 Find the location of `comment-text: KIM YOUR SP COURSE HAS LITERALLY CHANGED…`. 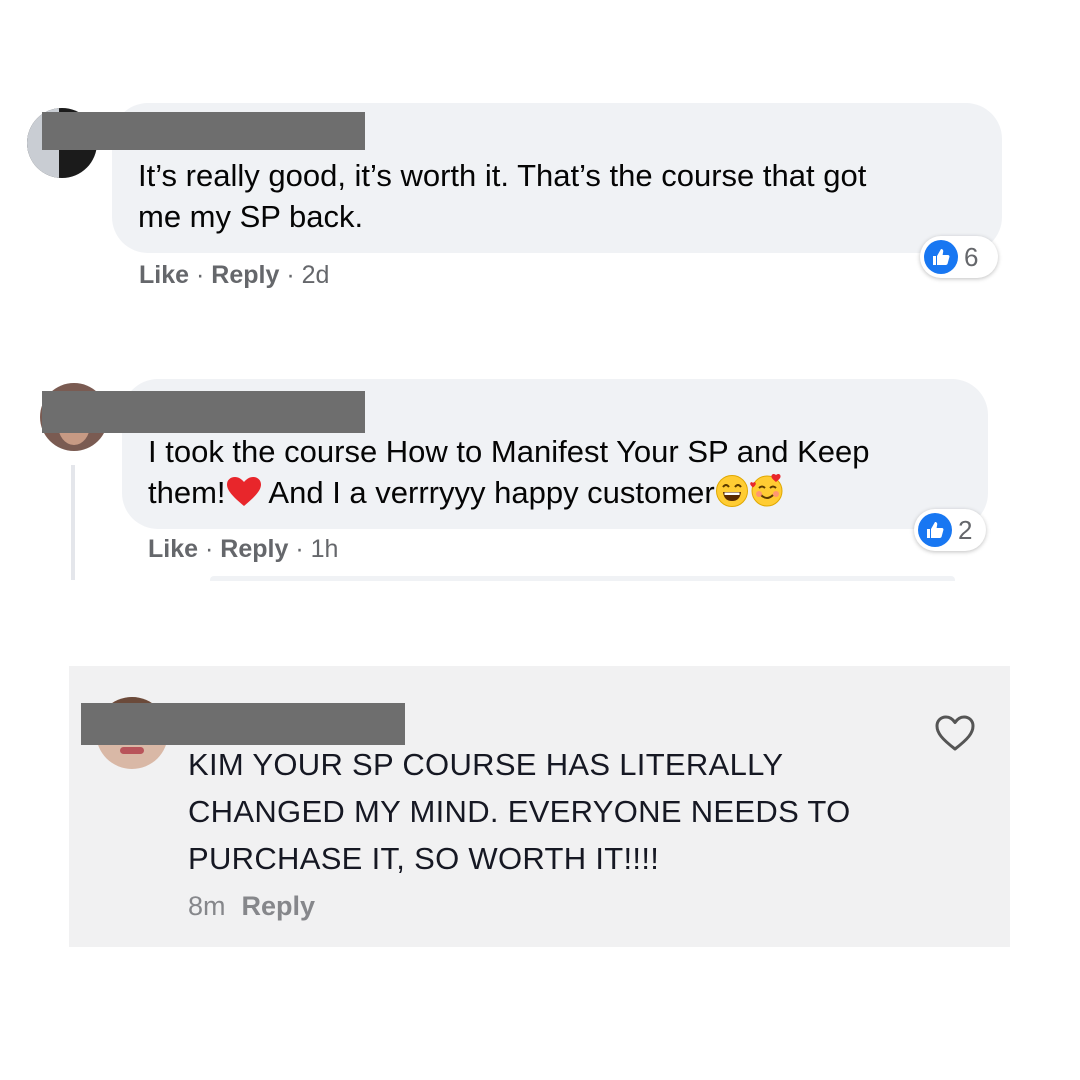

comment-text: KIM YOUR SP COURSE HAS LITERALLY CHANGED… is located at coordinates (519, 811).